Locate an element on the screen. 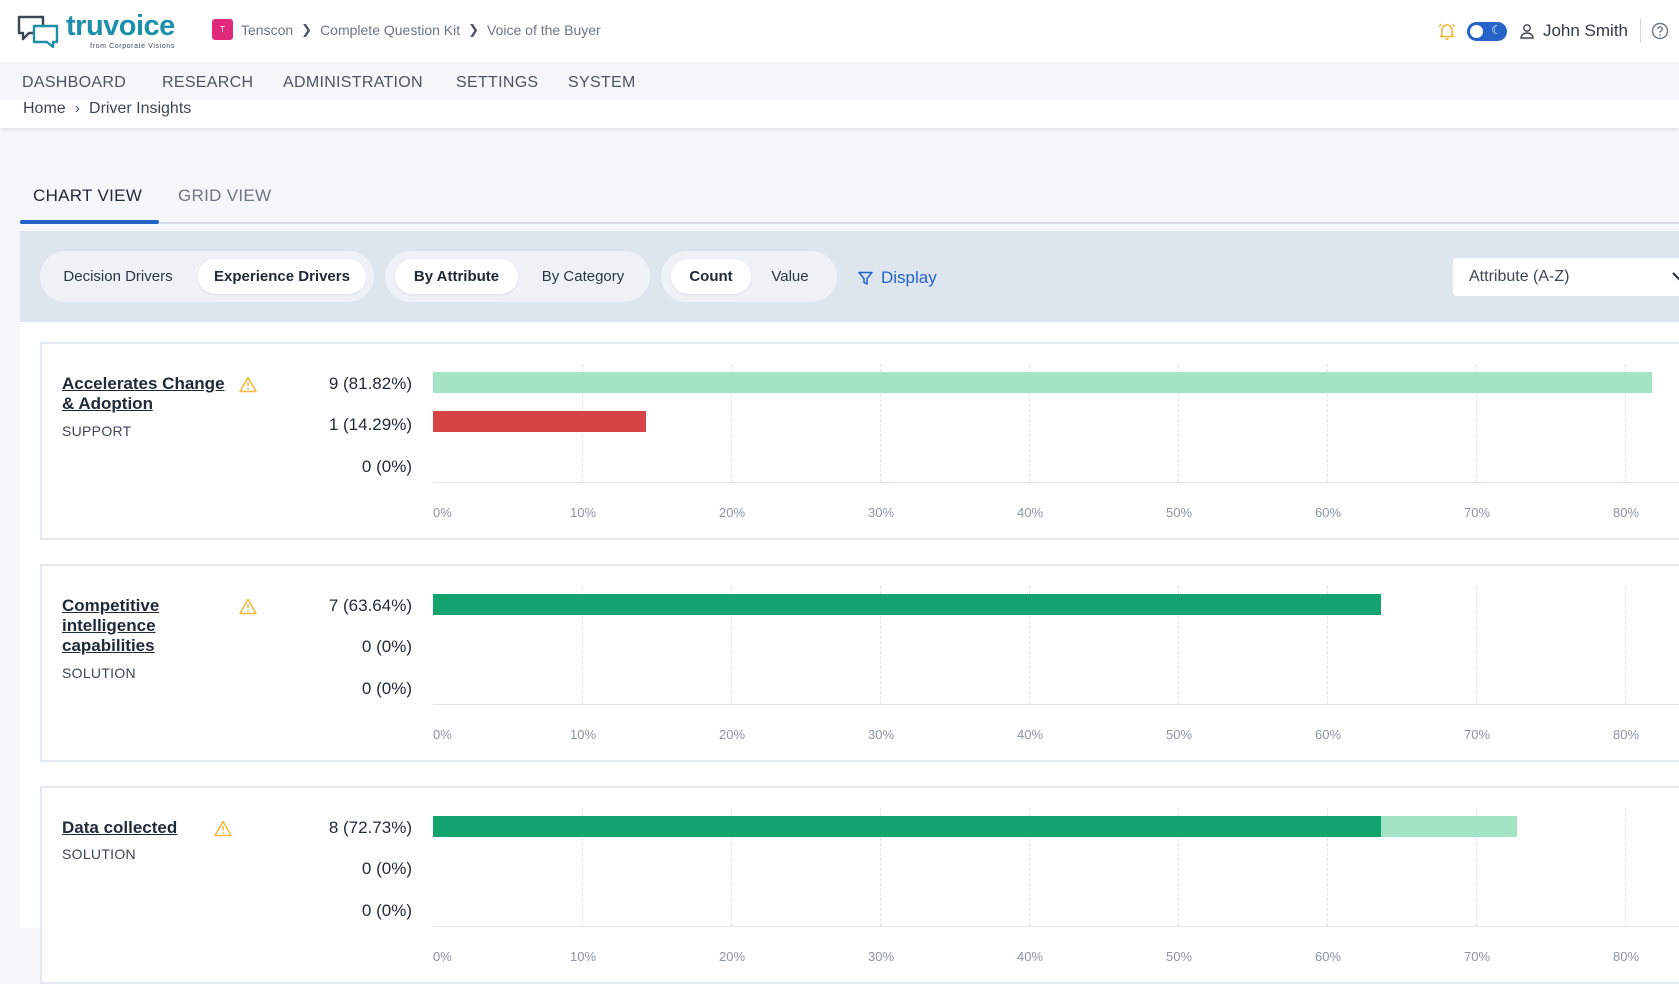  tab-grid-view: GRID VIEW is located at coordinates (224, 196).